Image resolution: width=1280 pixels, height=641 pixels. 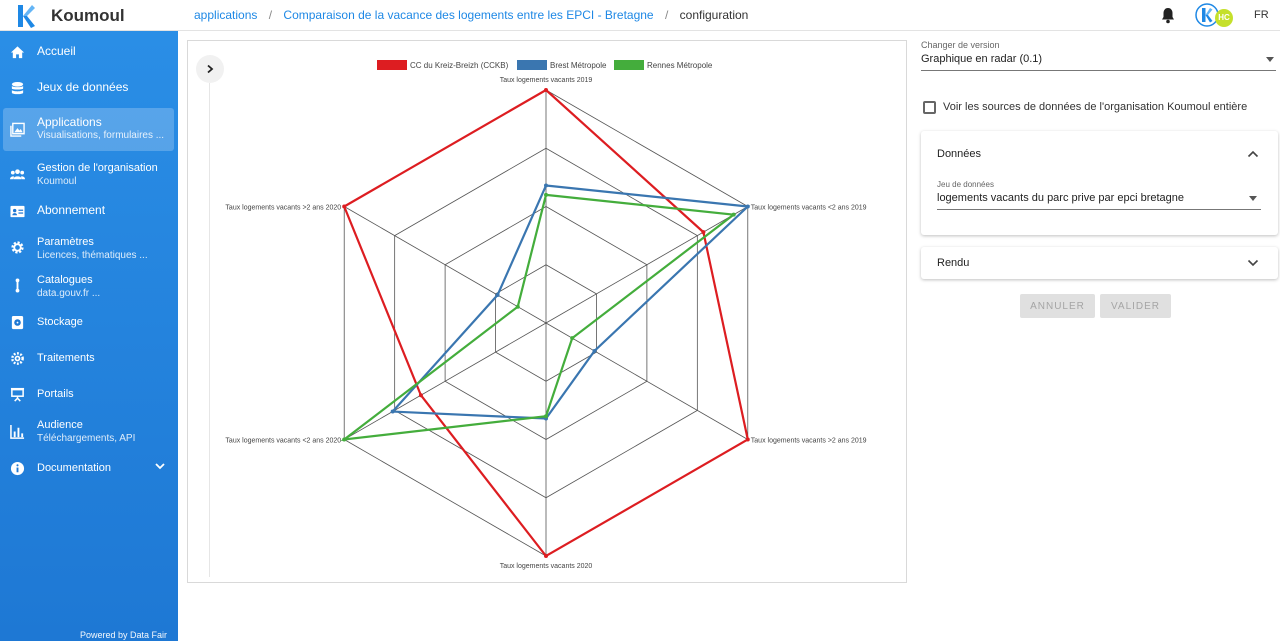 I want to click on version-select-underline, so click(x=1098, y=70).